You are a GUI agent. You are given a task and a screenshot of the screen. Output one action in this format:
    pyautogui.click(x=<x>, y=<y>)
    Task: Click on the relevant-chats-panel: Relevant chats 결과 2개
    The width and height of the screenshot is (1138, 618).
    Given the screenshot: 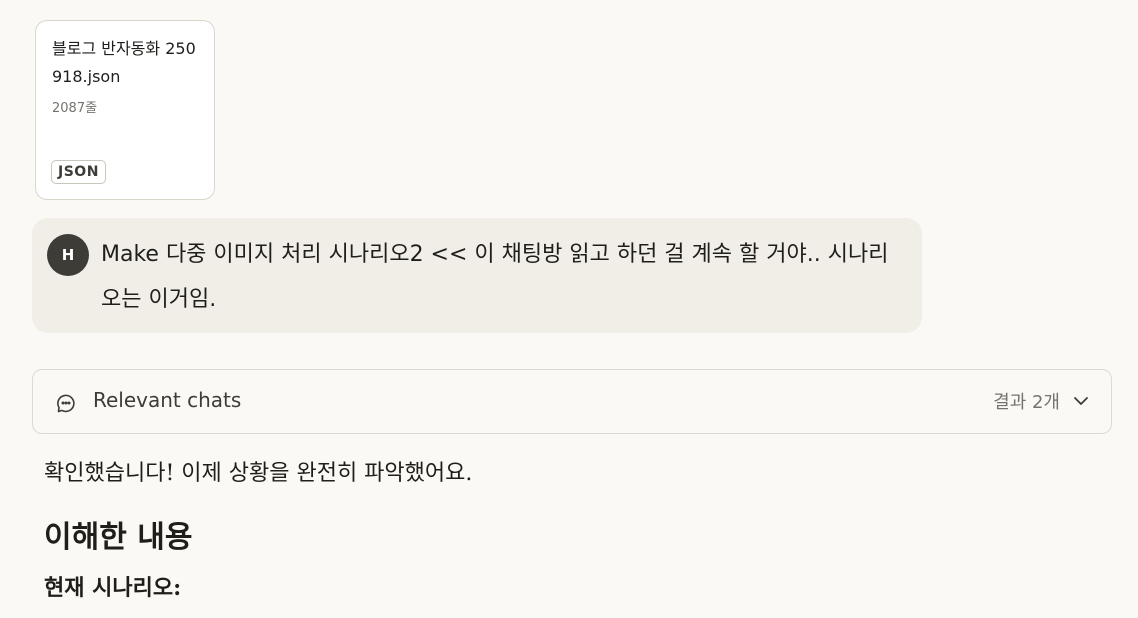 What is the action you would take?
    pyautogui.click(x=572, y=401)
    